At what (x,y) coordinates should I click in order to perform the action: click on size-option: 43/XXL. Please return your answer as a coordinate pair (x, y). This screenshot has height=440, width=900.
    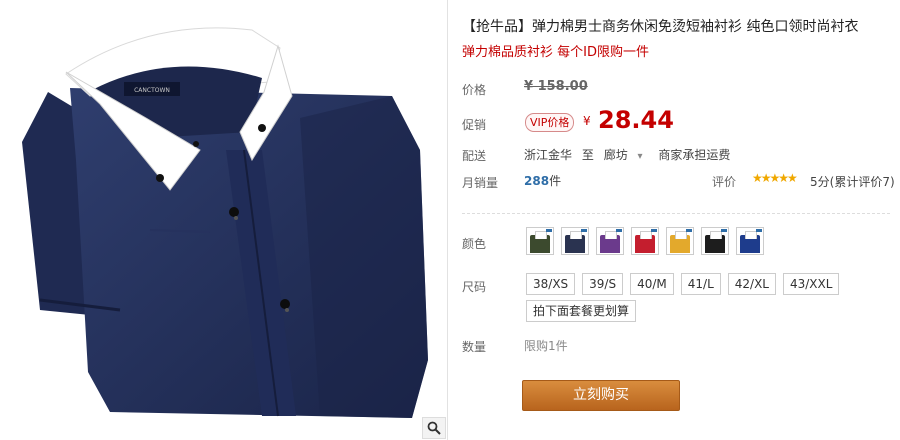
    Looking at the image, I should click on (811, 284).